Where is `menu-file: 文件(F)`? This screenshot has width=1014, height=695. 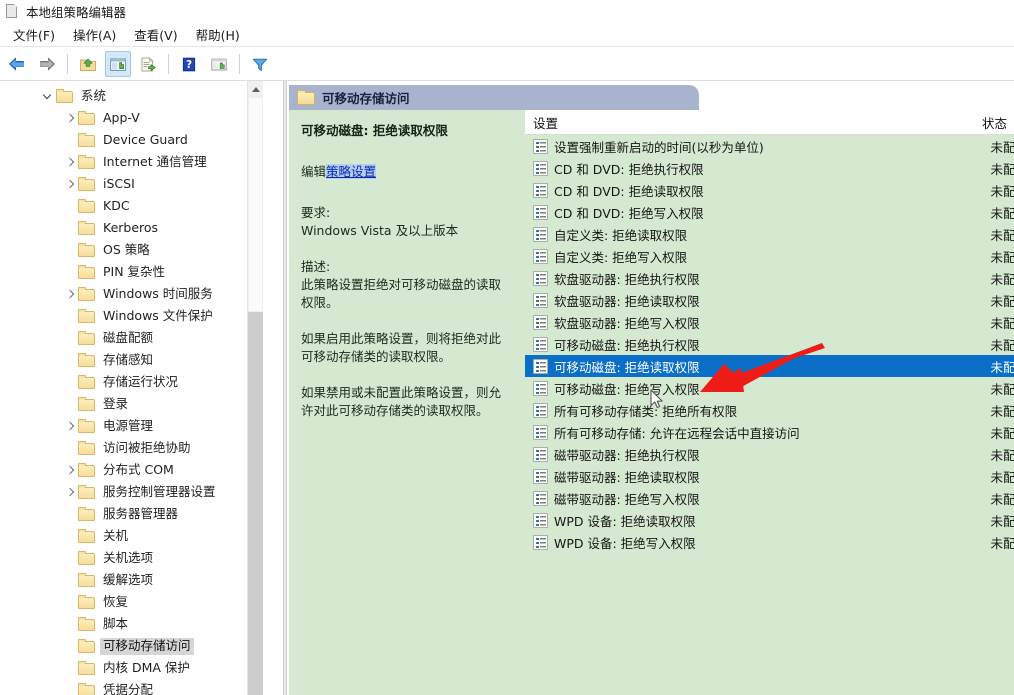 menu-file: 文件(F) is located at coordinates (34, 34).